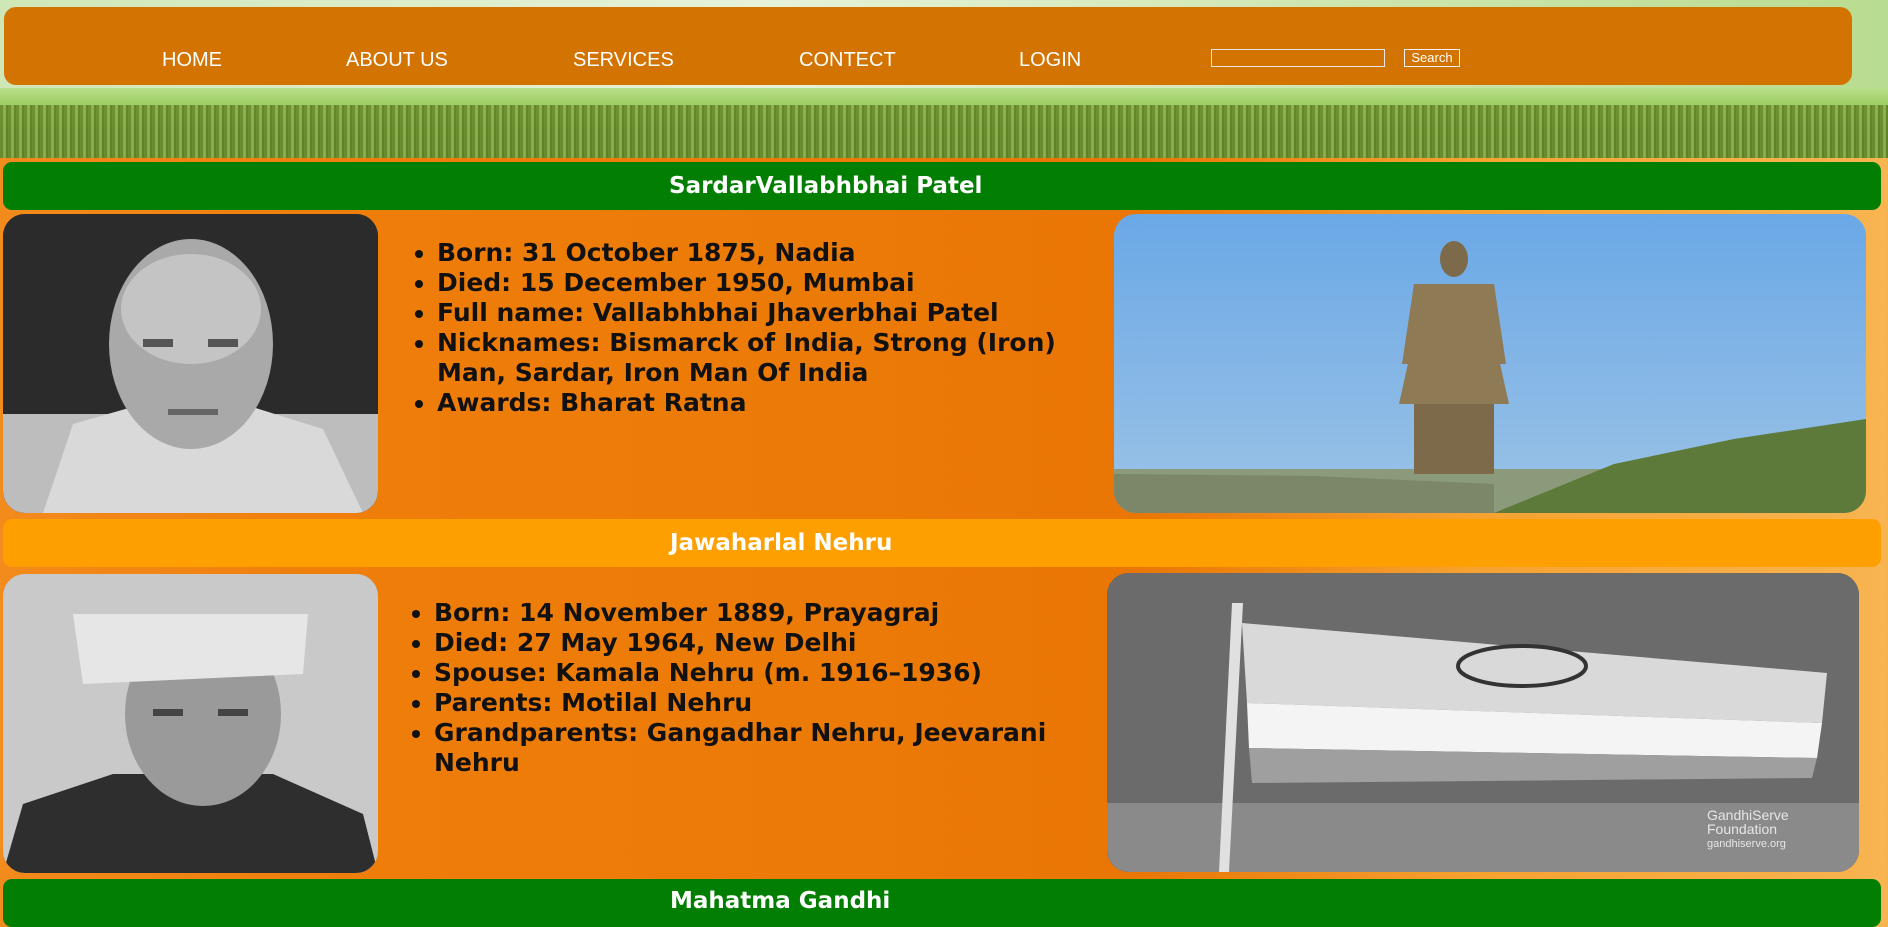 The width and height of the screenshot is (1888, 927). What do you see at coordinates (1432, 58) in the screenshot?
I see `search-button: Search` at bounding box center [1432, 58].